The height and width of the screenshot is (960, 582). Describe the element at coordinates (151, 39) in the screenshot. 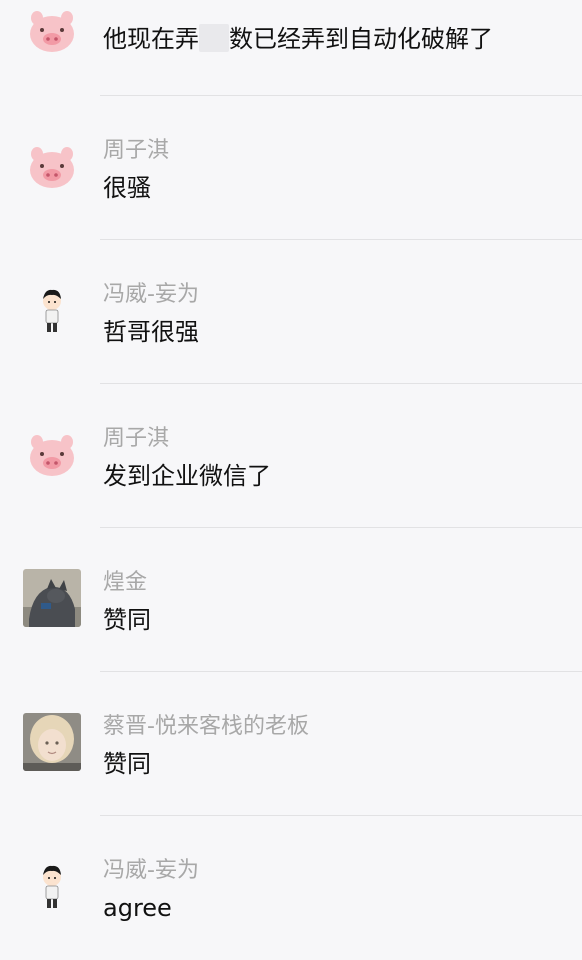

I see `message-text-part: 他现在弄` at that location.